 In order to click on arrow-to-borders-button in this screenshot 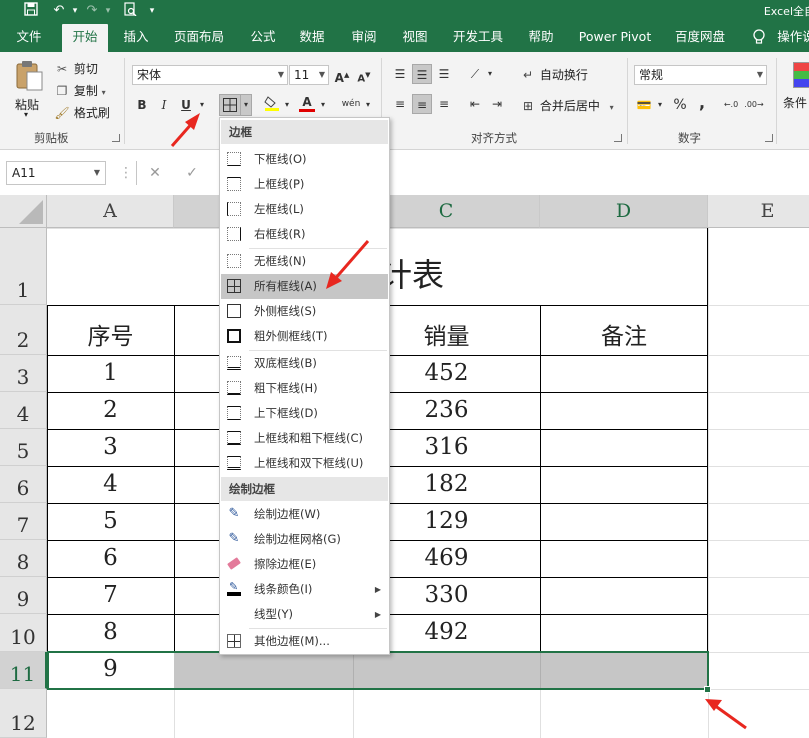, I will do `click(185, 130)`.